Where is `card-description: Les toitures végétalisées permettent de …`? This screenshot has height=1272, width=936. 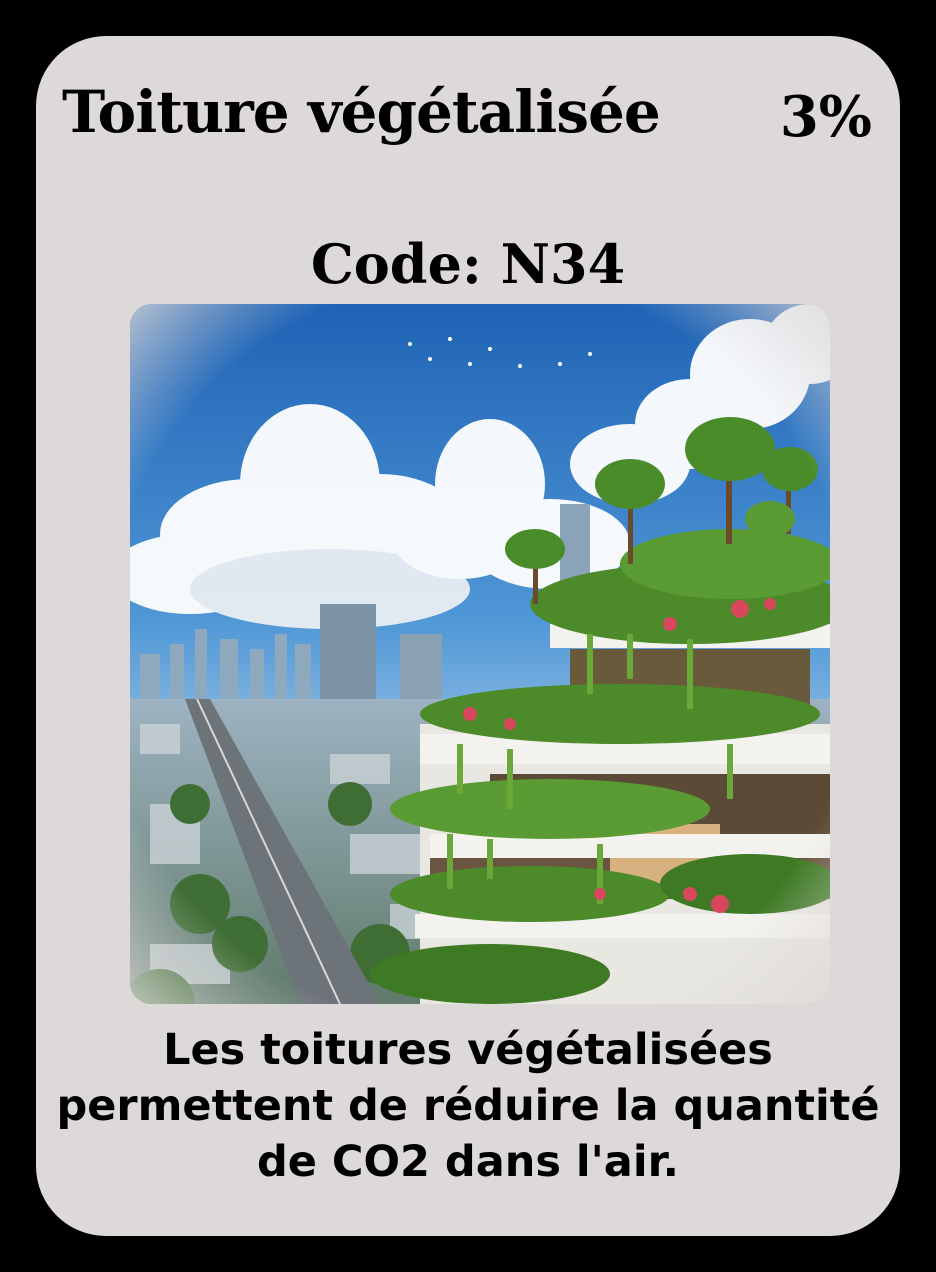
card-description: Les toitures végétalisées permettent de … is located at coordinates (468, 1106).